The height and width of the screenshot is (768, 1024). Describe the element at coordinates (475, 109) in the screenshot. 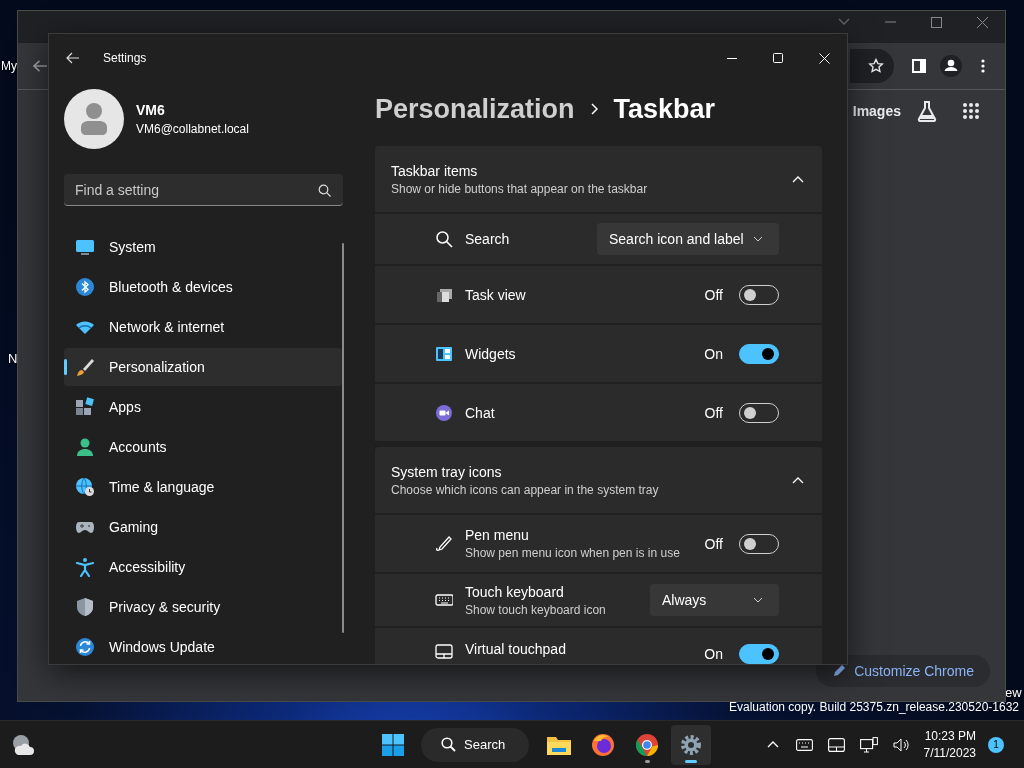

I see `breadcrumb-parent: Personalization` at that location.